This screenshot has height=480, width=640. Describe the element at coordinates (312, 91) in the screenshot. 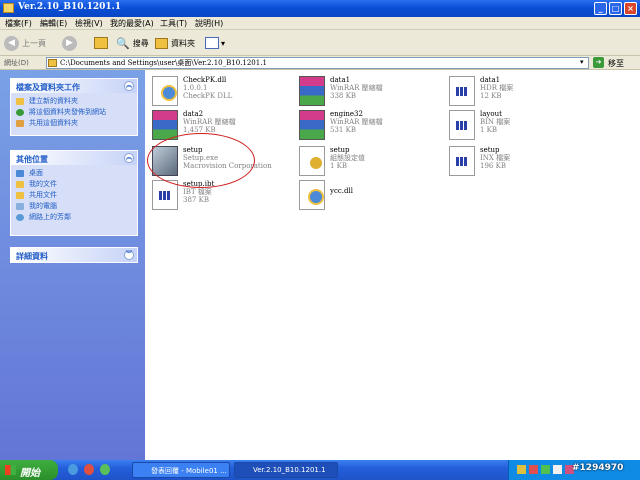

I see `rar-icon` at that location.